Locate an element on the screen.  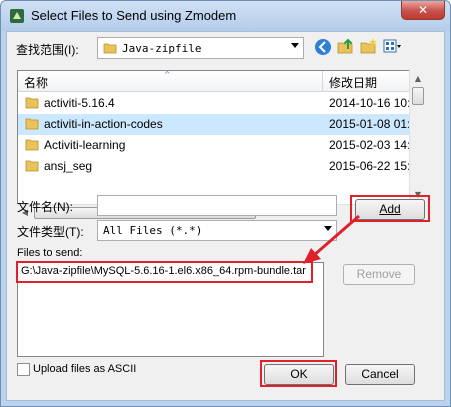
filetype-value: All Files (*.*) is located at coordinates (153, 230).